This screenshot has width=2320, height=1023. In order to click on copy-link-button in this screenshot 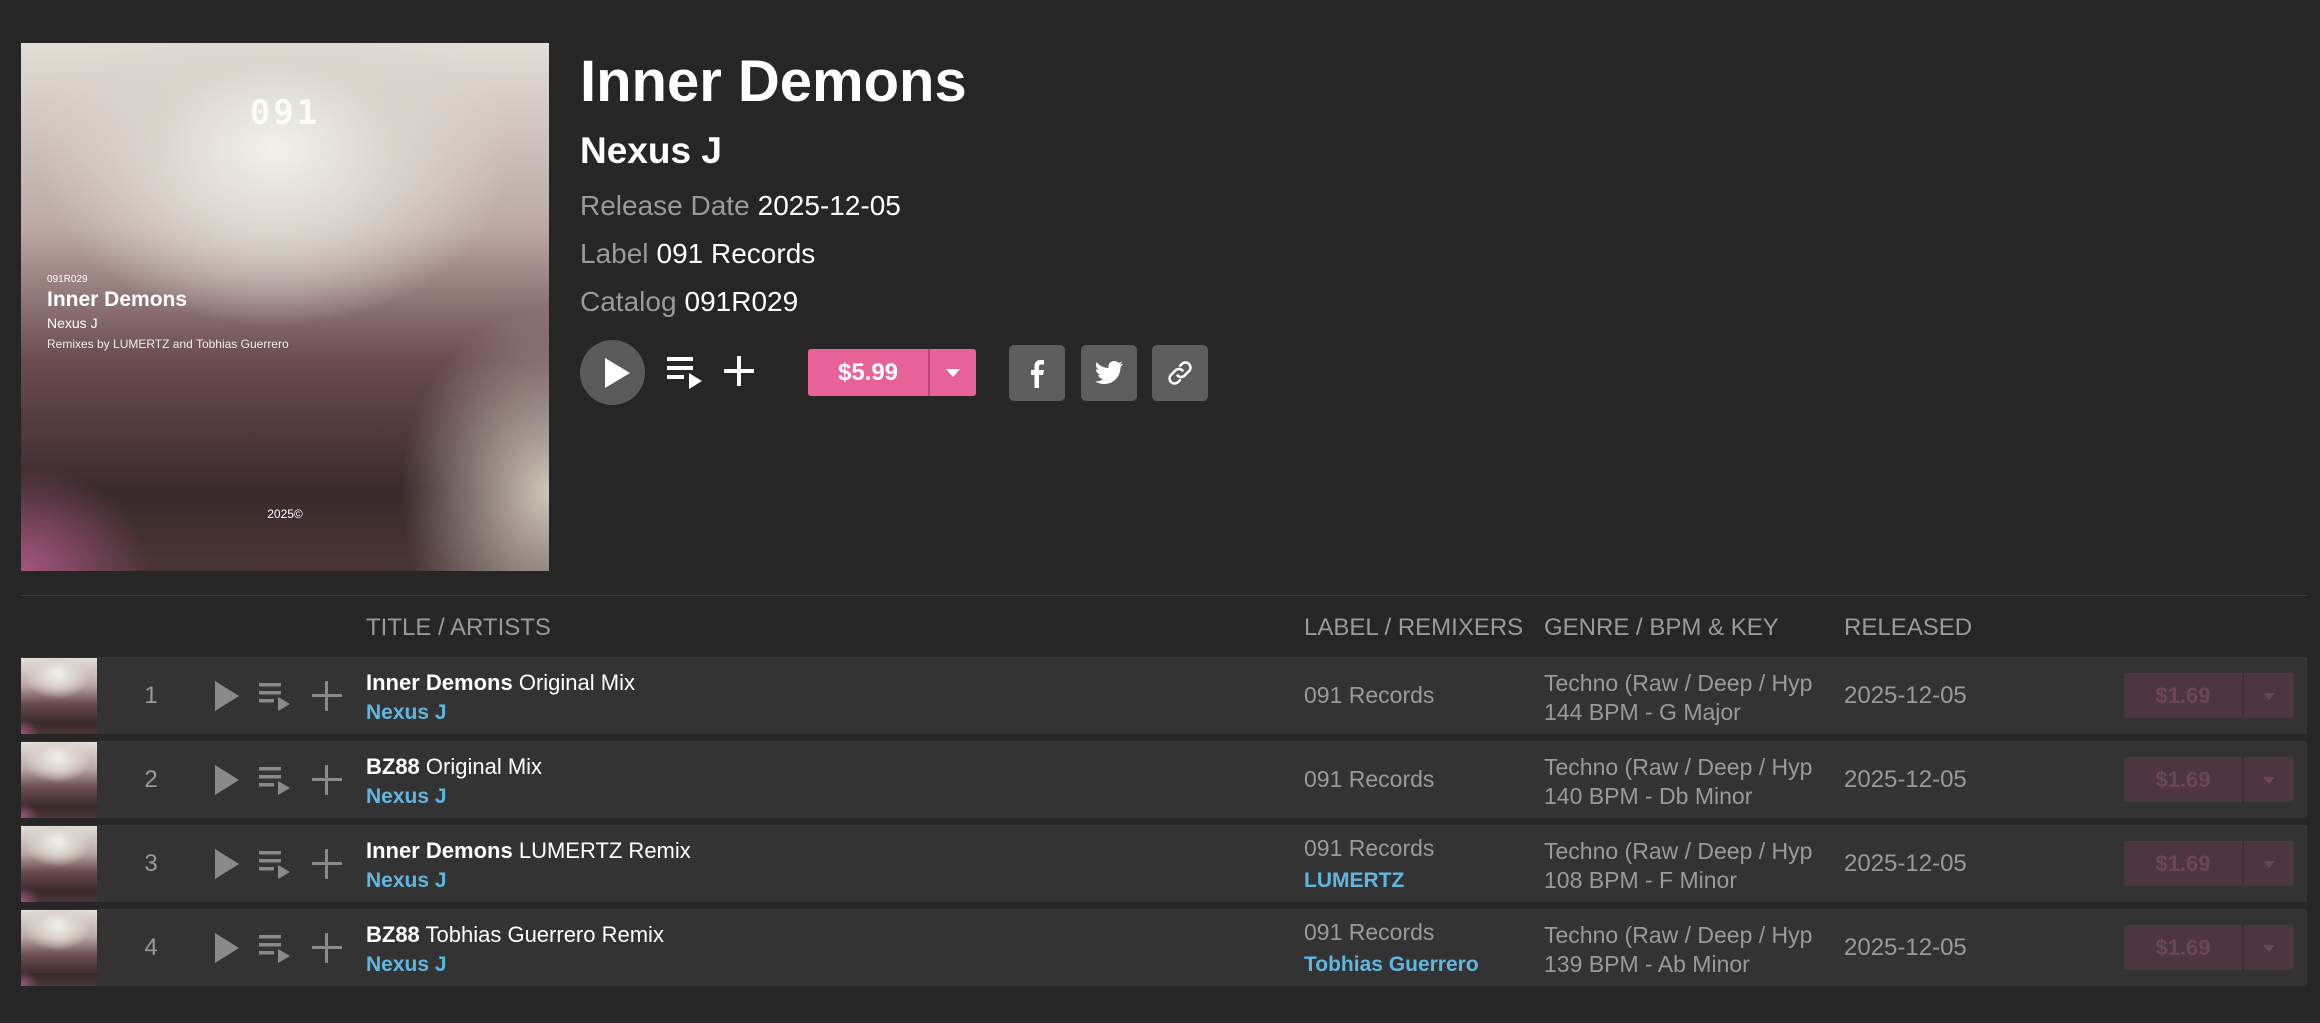, I will do `click(1180, 373)`.